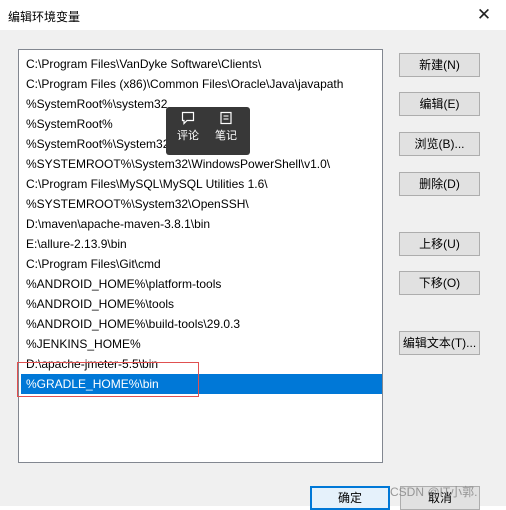  What do you see at coordinates (201, 224) in the screenshot?
I see `list-item: D:\maven\apache-maven-3.8.1\bin` at bounding box center [201, 224].